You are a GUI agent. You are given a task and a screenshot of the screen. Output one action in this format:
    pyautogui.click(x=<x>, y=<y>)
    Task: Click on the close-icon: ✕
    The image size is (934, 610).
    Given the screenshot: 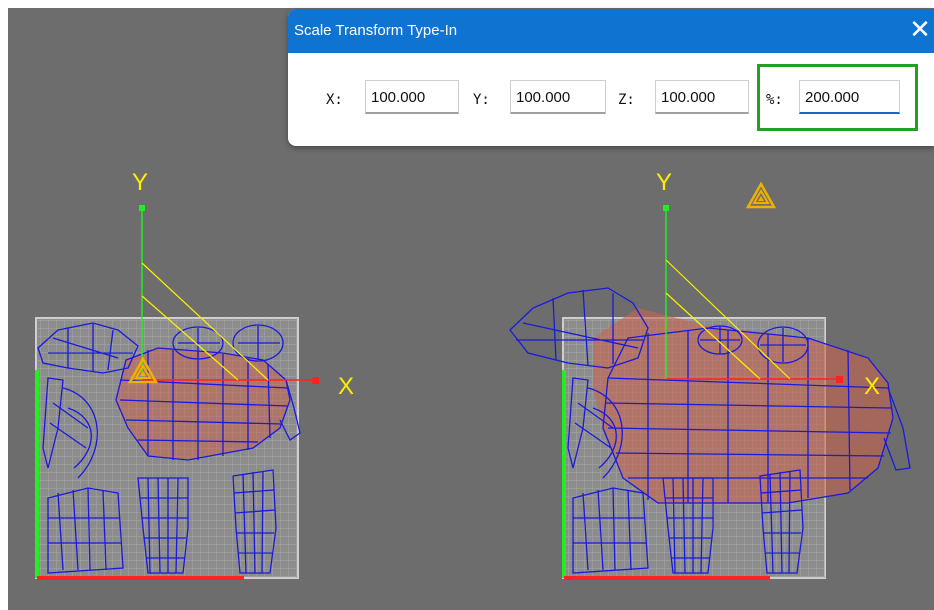 What is the action you would take?
    pyautogui.click(x=919, y=30)
    